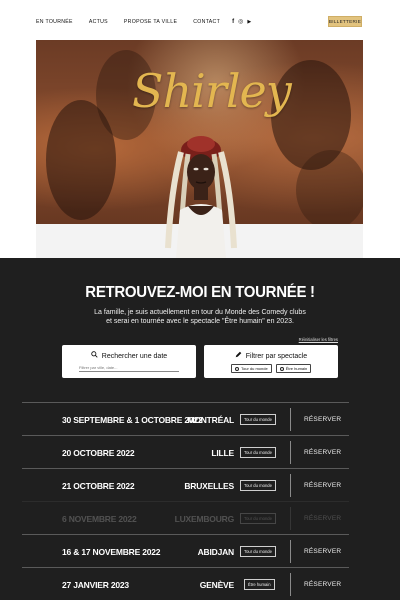 The height and width of the screenshot is (600, 400). I want to click on show-filter-title: Filtrer par spectacle, so click(271, 355).